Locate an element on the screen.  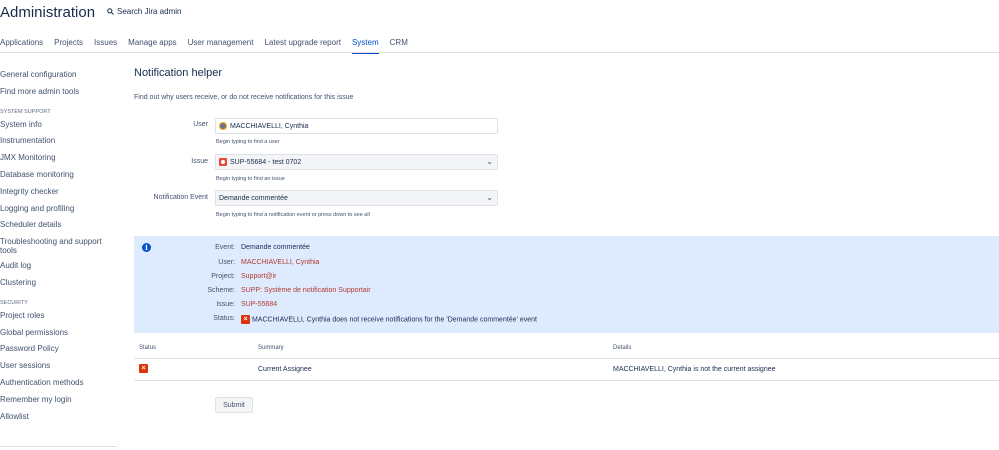
search-label: Search Jira admin is located at coordinates (149, 11).